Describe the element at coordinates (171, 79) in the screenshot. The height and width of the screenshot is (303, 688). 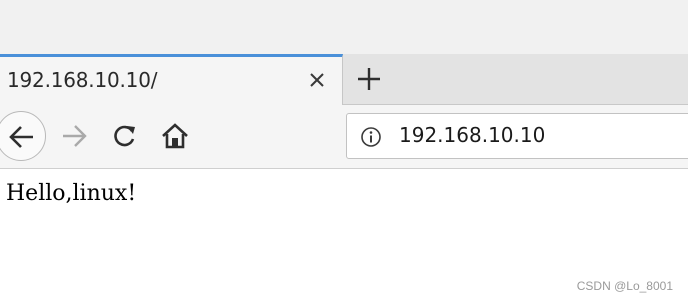
I see `tab-active: 192.168.10.10/` at that location.